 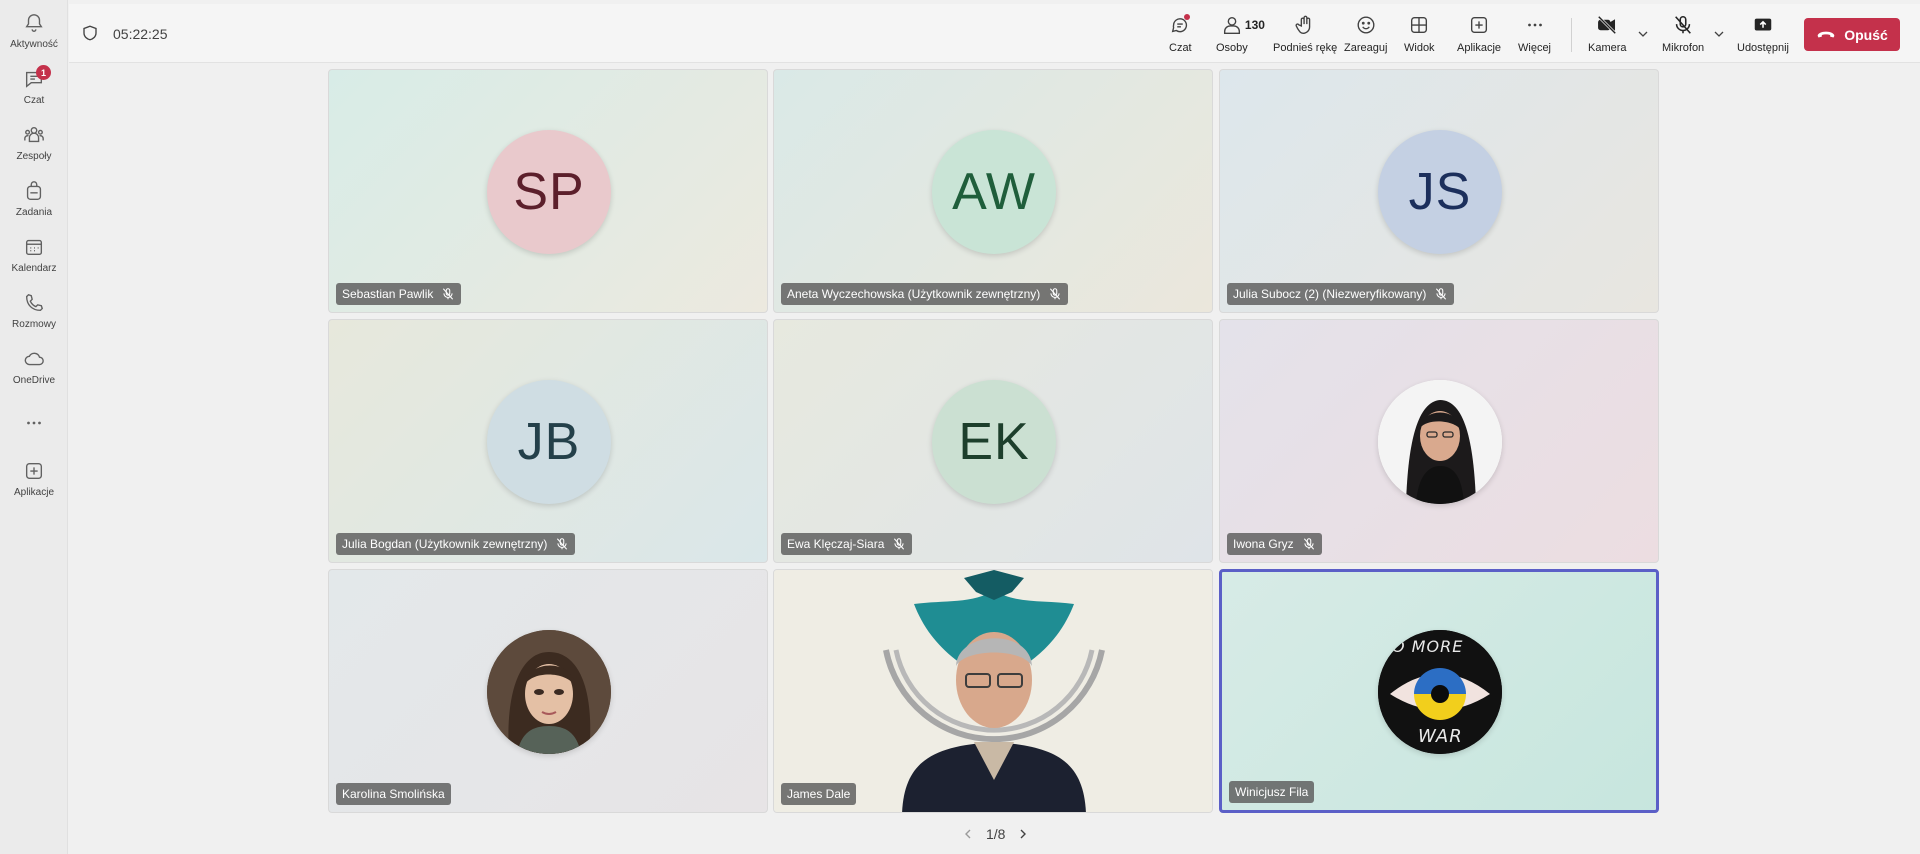 I want to click on camera-button: Kamera, so click(x=1607, y=34).